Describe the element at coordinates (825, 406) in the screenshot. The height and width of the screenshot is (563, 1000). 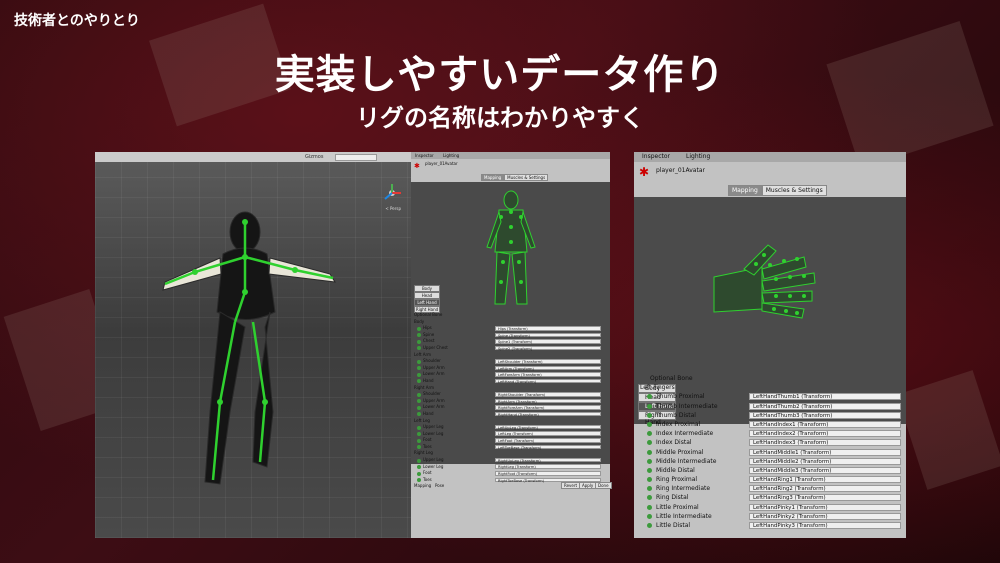
I see `bone-transform-field: LeftHandThumb2 (Transform)` at that location.